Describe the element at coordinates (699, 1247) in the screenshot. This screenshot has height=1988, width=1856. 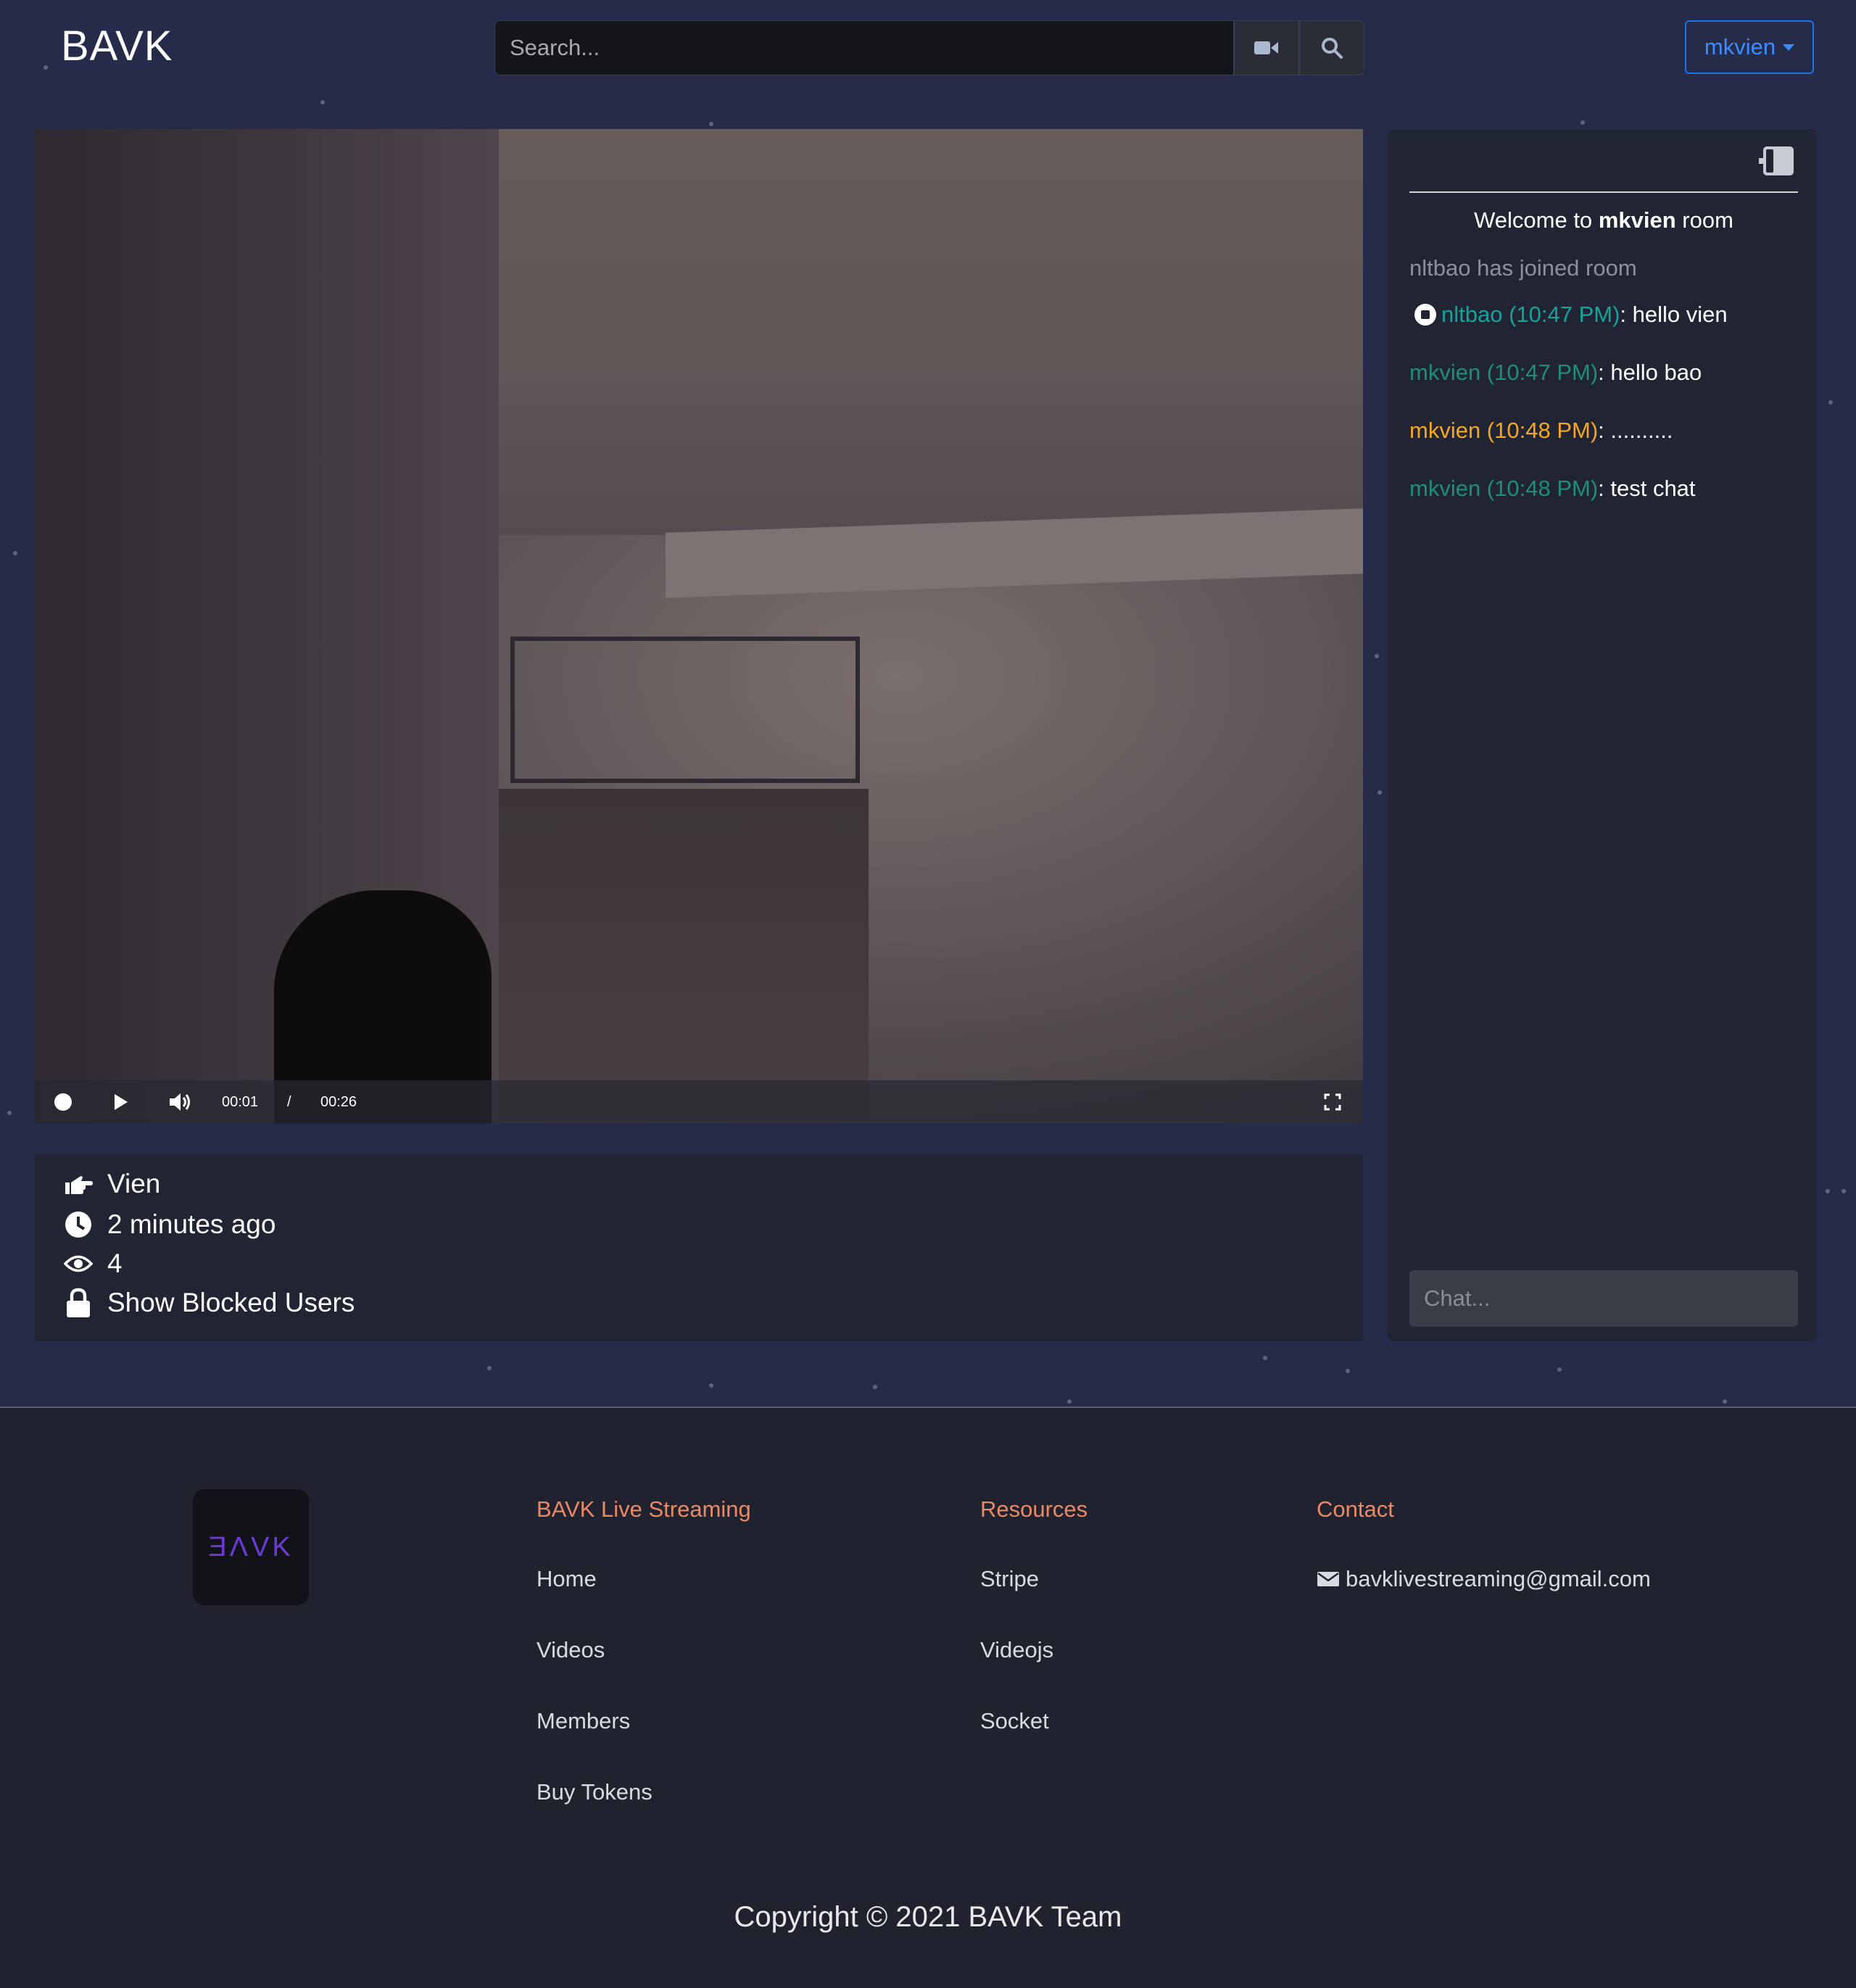
I see `stream-info-panel: Vien 2 minutes ago 4 Show Blocked Users` at that location.